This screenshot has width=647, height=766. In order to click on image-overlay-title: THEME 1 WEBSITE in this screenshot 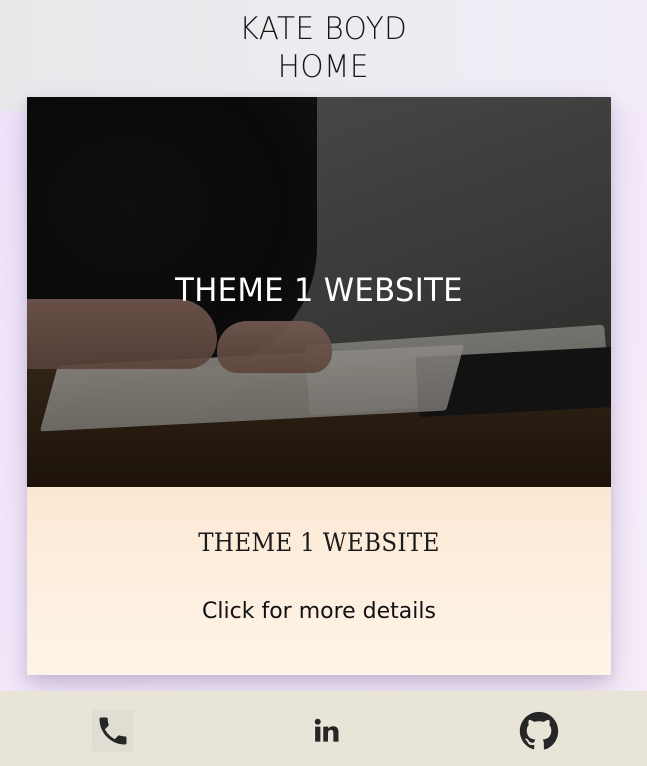, I will do `click(319, 290)`.